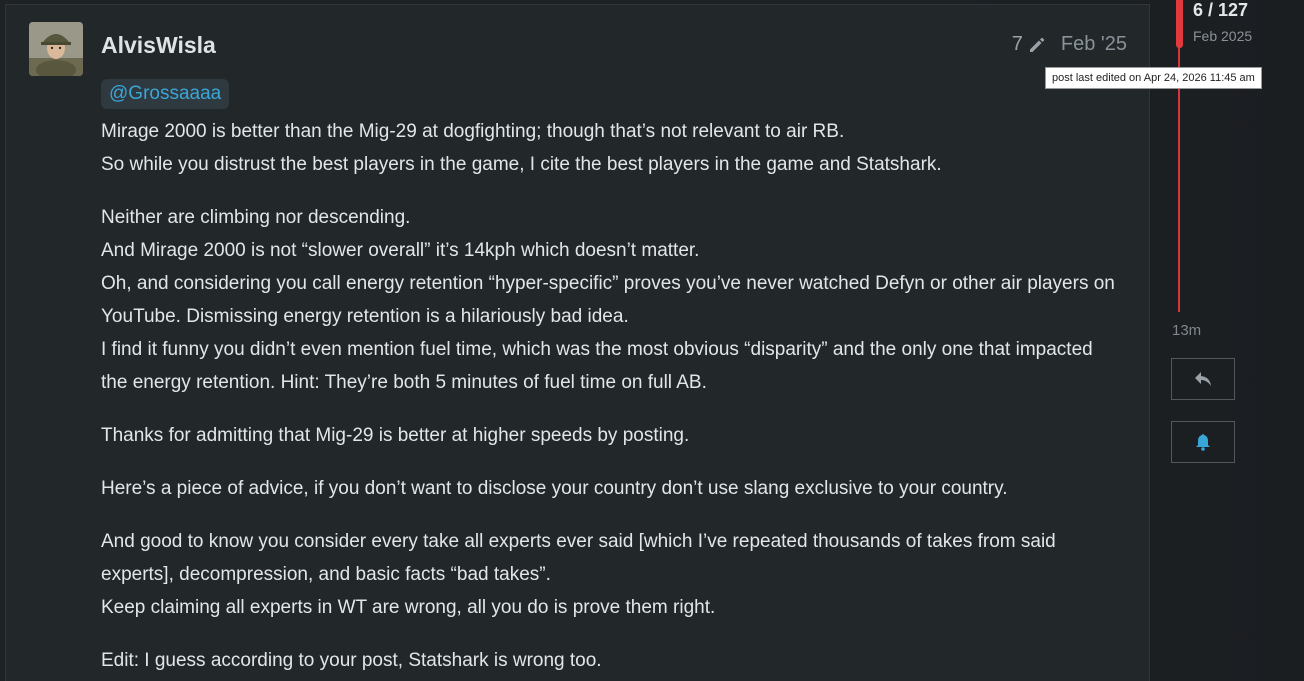 The width and height of the screenshot is (1304, 681). I want to click on timeline-position: 6 / 127, so click(1220, 10).